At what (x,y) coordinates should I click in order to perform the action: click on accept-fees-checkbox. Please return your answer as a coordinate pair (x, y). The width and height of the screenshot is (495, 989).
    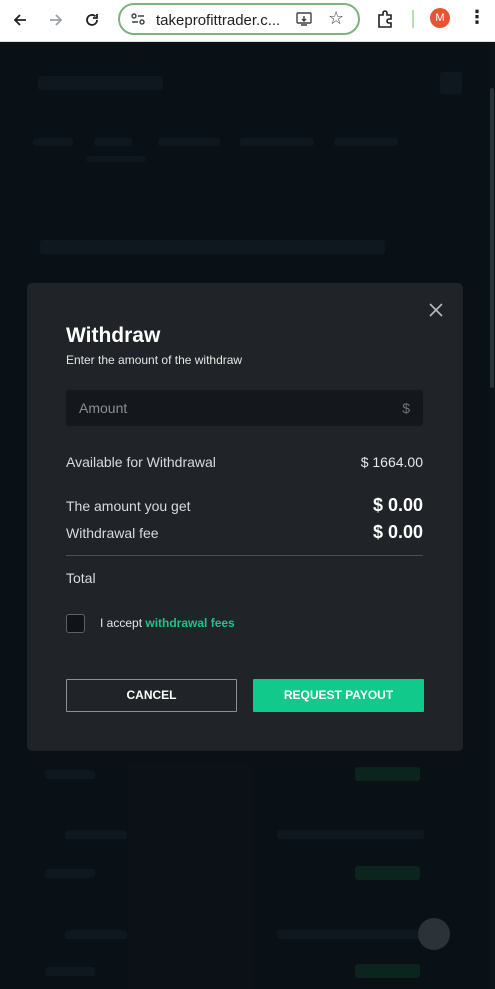
    Looking at the image, I should click on (75, 623).